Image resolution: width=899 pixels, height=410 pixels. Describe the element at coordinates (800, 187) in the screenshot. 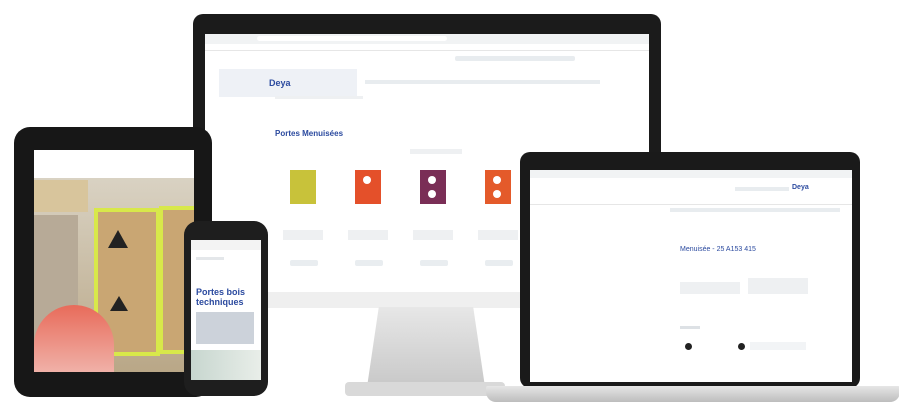

I see `laptop-deya-logo: Deya` at that location.